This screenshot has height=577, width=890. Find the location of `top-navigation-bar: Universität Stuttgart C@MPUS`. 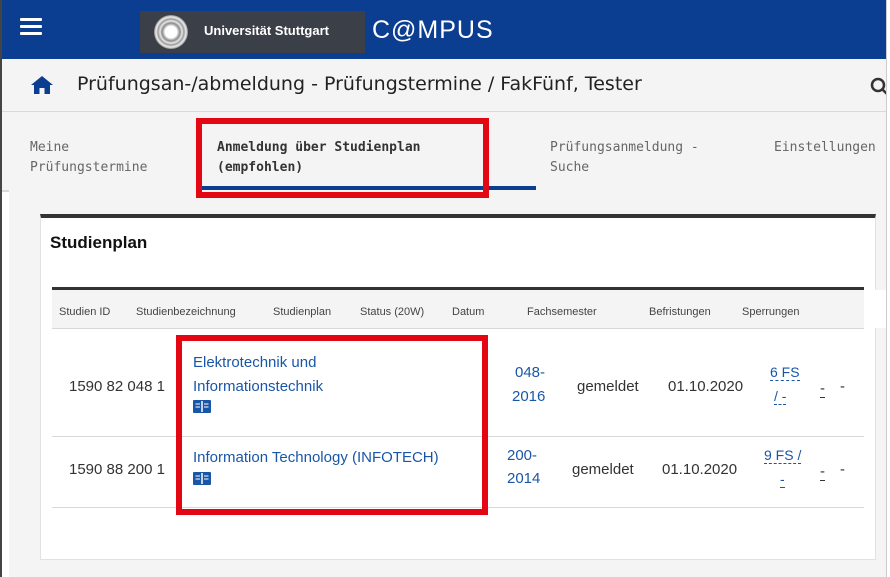

top-navigation-bar: Universität Stuttgart C@MPUS is located at coordinates (444, 29).